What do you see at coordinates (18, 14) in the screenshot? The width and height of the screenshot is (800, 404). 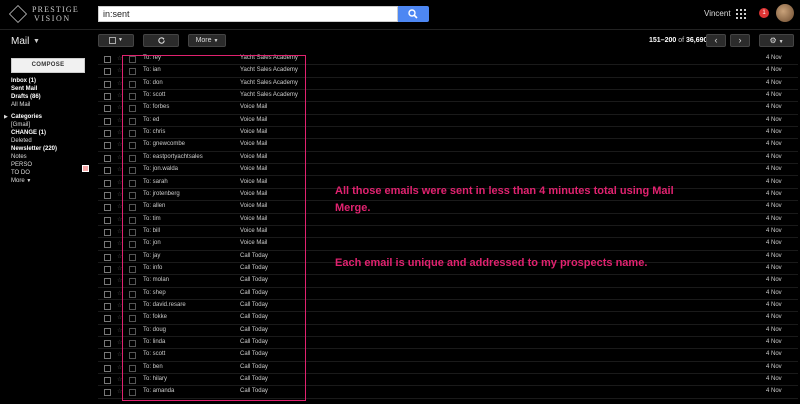 I see `logo-mark-icon` at bounding box center [18, 14].